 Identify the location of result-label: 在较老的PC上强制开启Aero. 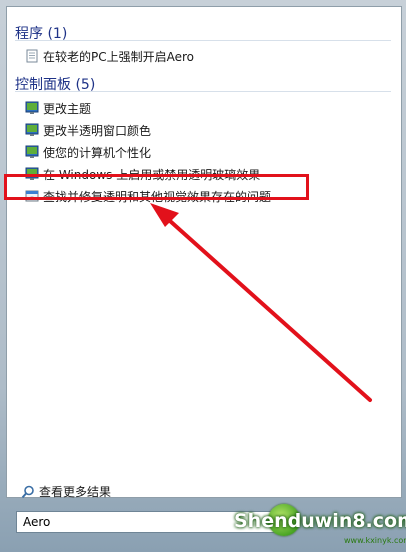
(119, 56).